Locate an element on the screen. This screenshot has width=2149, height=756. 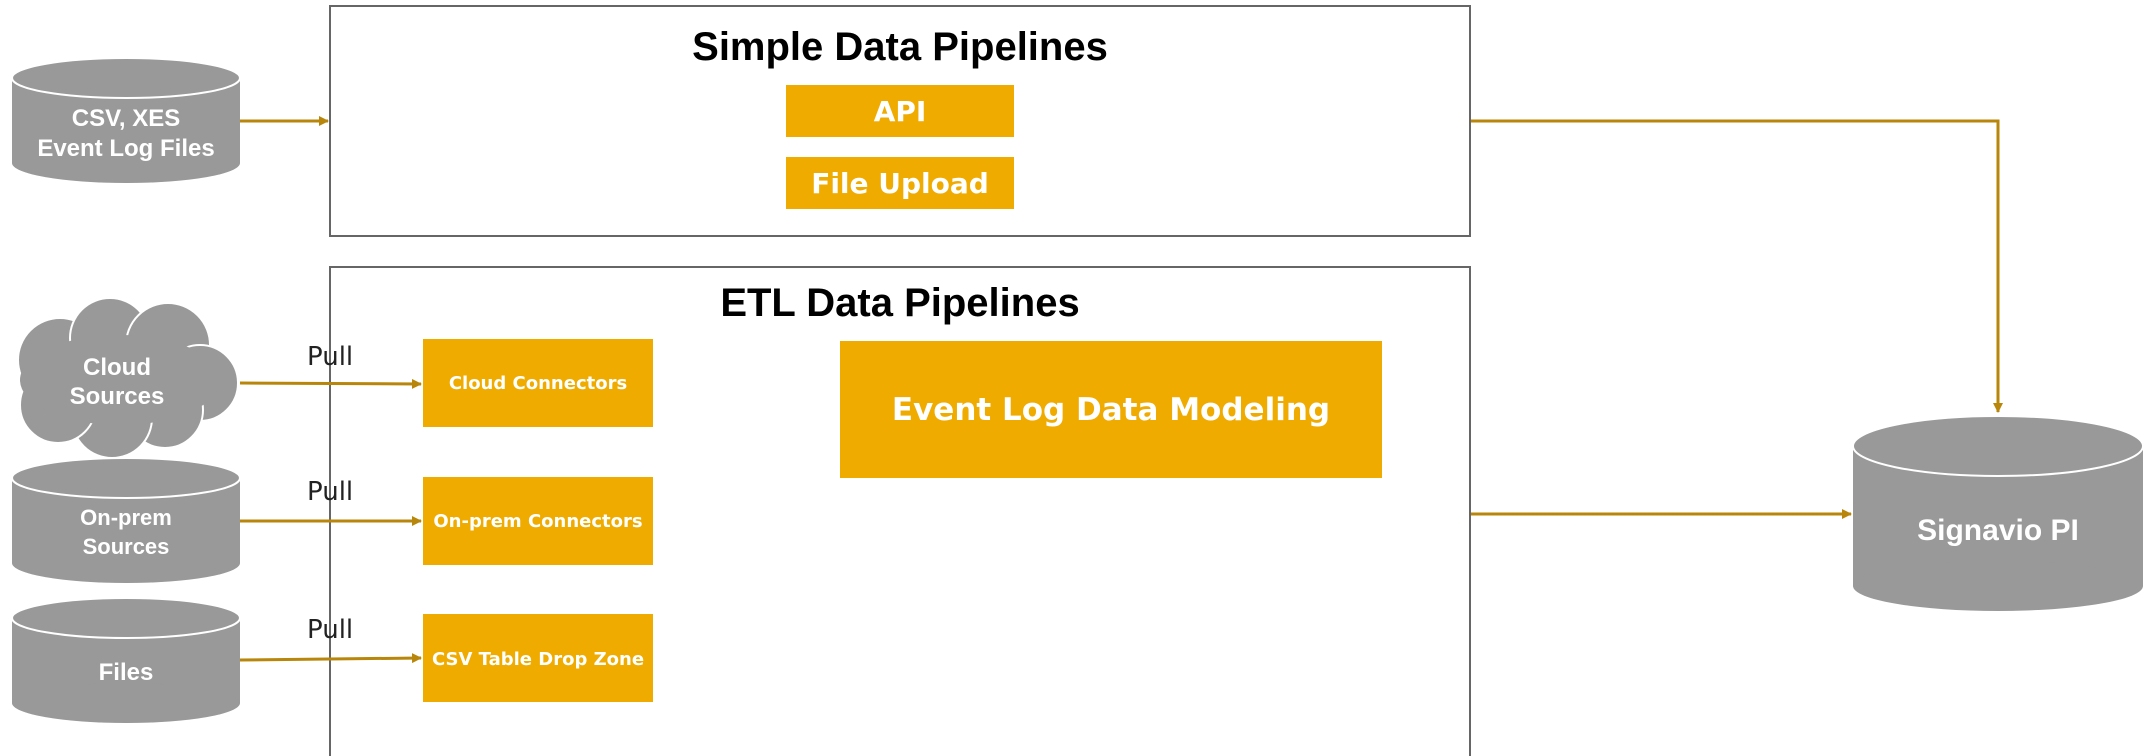
signavio-pi-target: Signavio PI is located at coordinates (1998, 513).